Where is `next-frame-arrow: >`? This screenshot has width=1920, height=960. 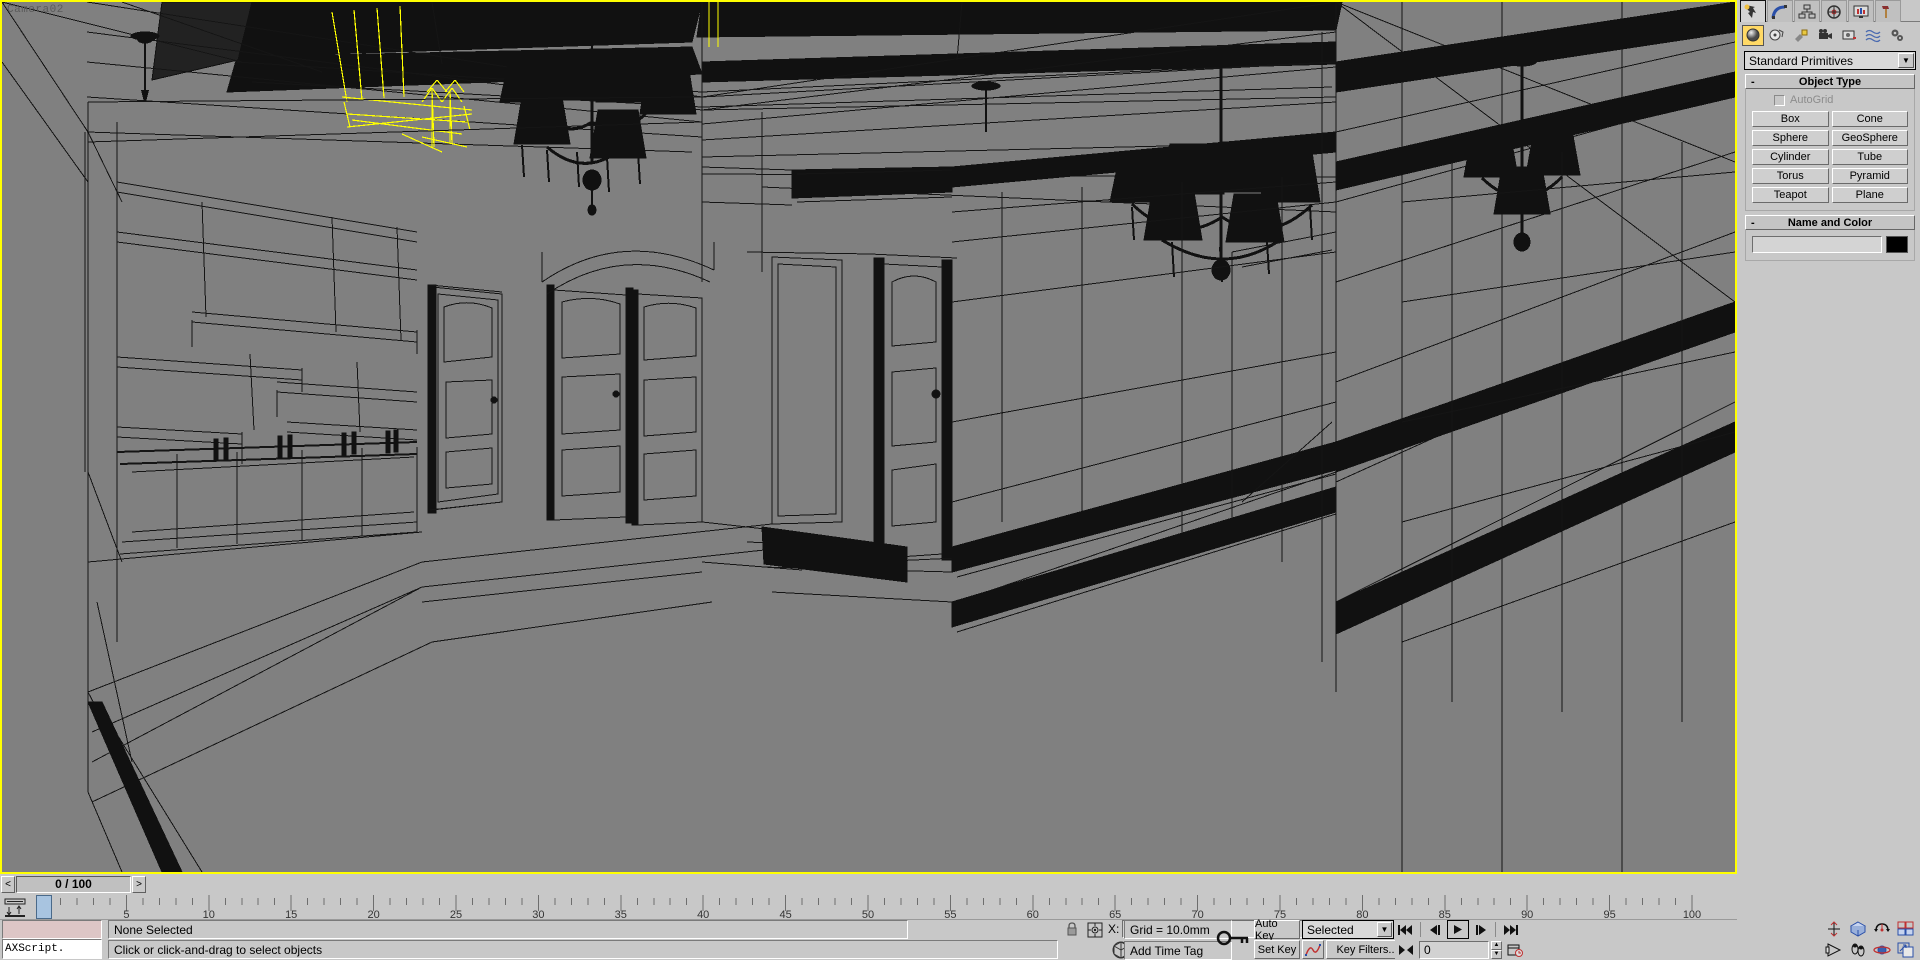
next-frame-arrow: > is located at coordinates (139, 884).